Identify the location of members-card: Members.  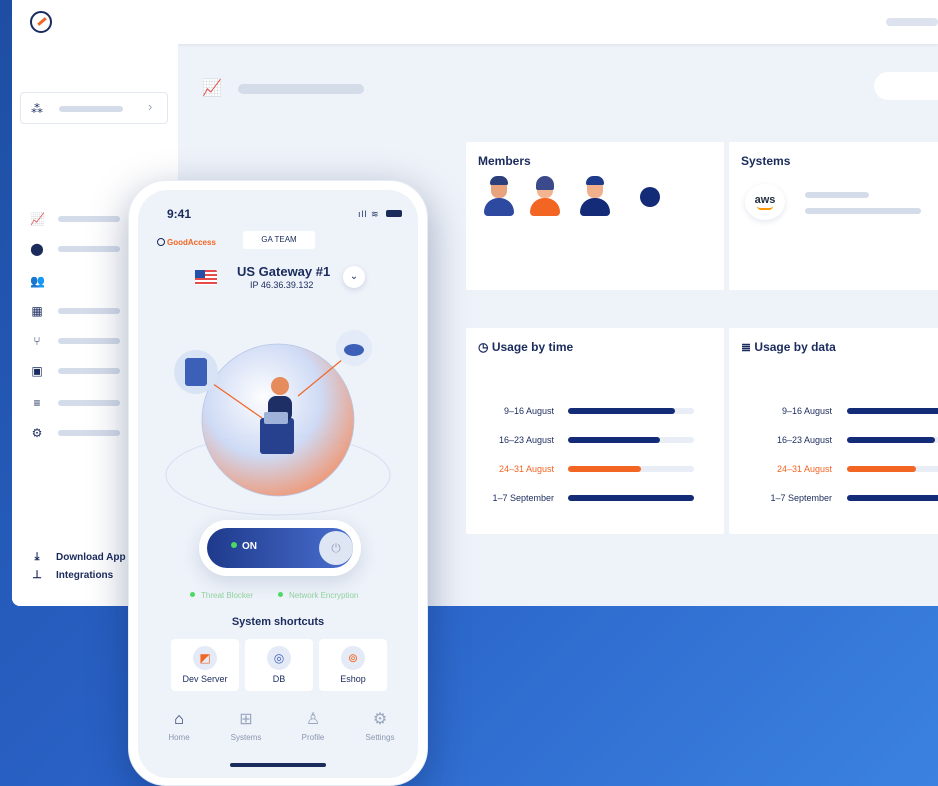
(595, 216).